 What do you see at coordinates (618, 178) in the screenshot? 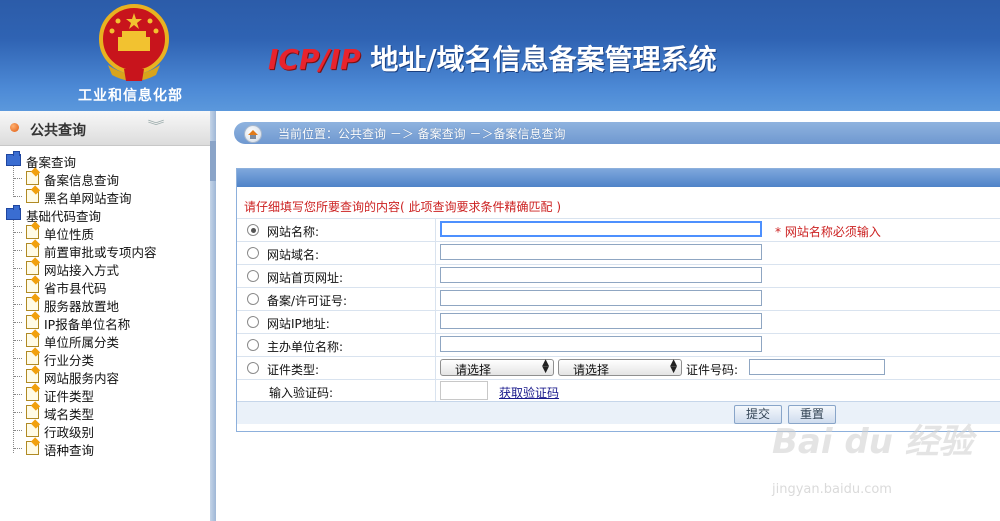
I see `panel-header` at bounding box center [618, 178].